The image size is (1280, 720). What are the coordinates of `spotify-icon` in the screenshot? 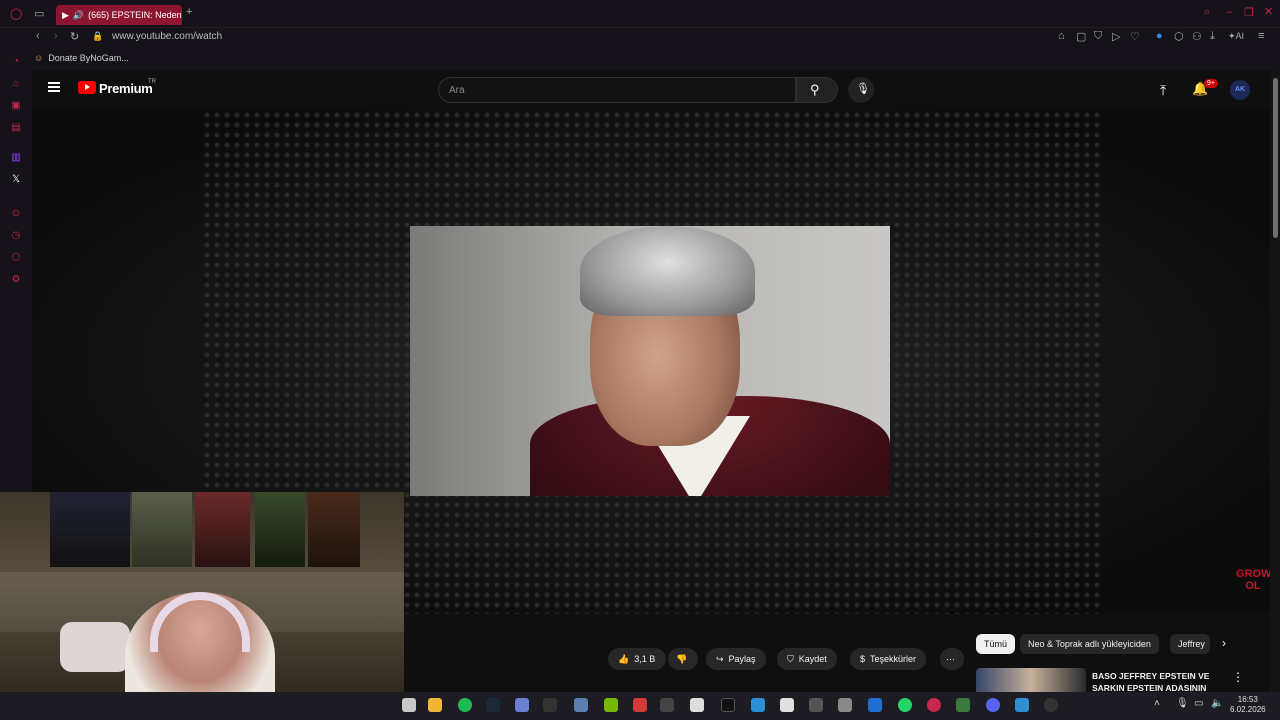 It's located at (465, 705).